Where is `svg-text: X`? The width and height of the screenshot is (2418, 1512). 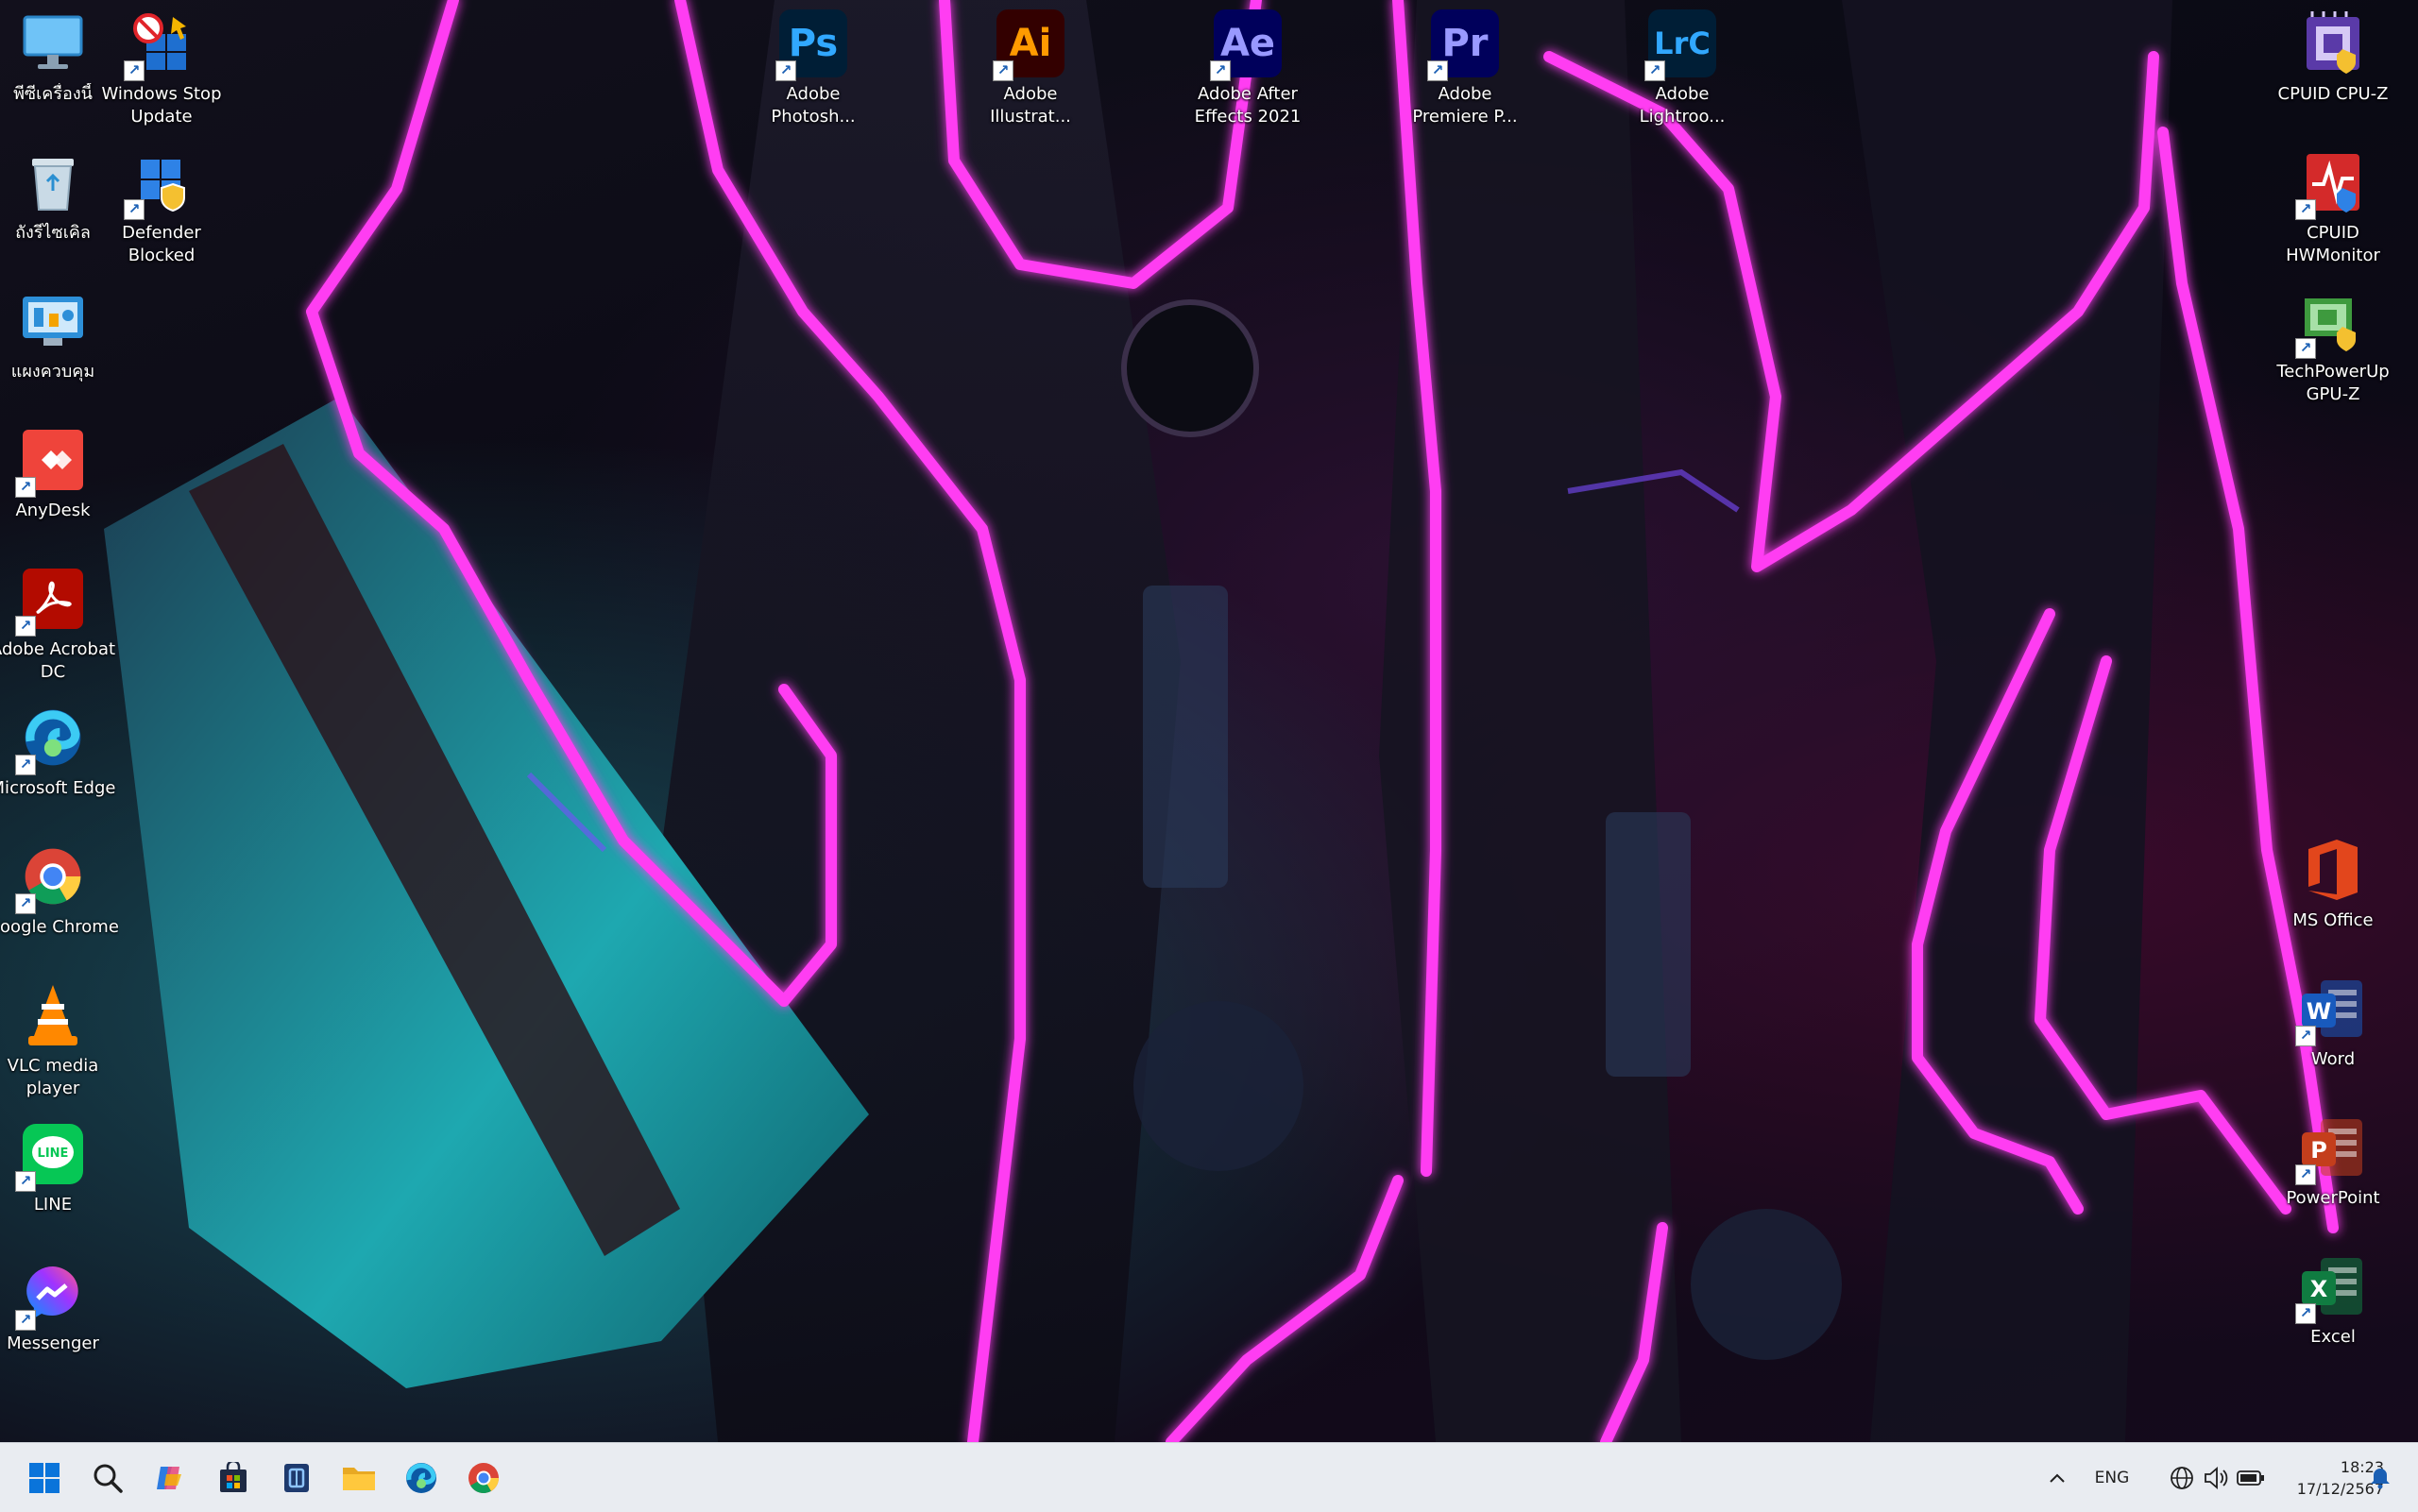 svg-text: X is located at coordinates (2319, 1289).